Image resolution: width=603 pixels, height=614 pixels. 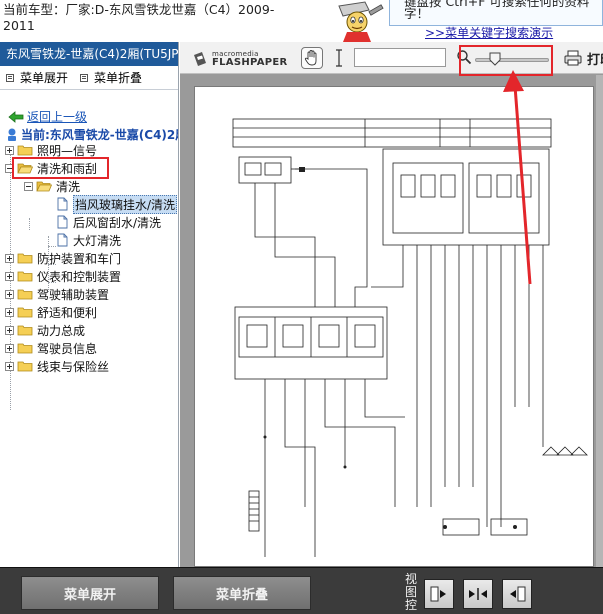 What do you see at coordinates (125, 204) in the screenshot?
I see `tree-item-label: 挡风玻璃挂水/清洗` at bounding box center [125, 204].